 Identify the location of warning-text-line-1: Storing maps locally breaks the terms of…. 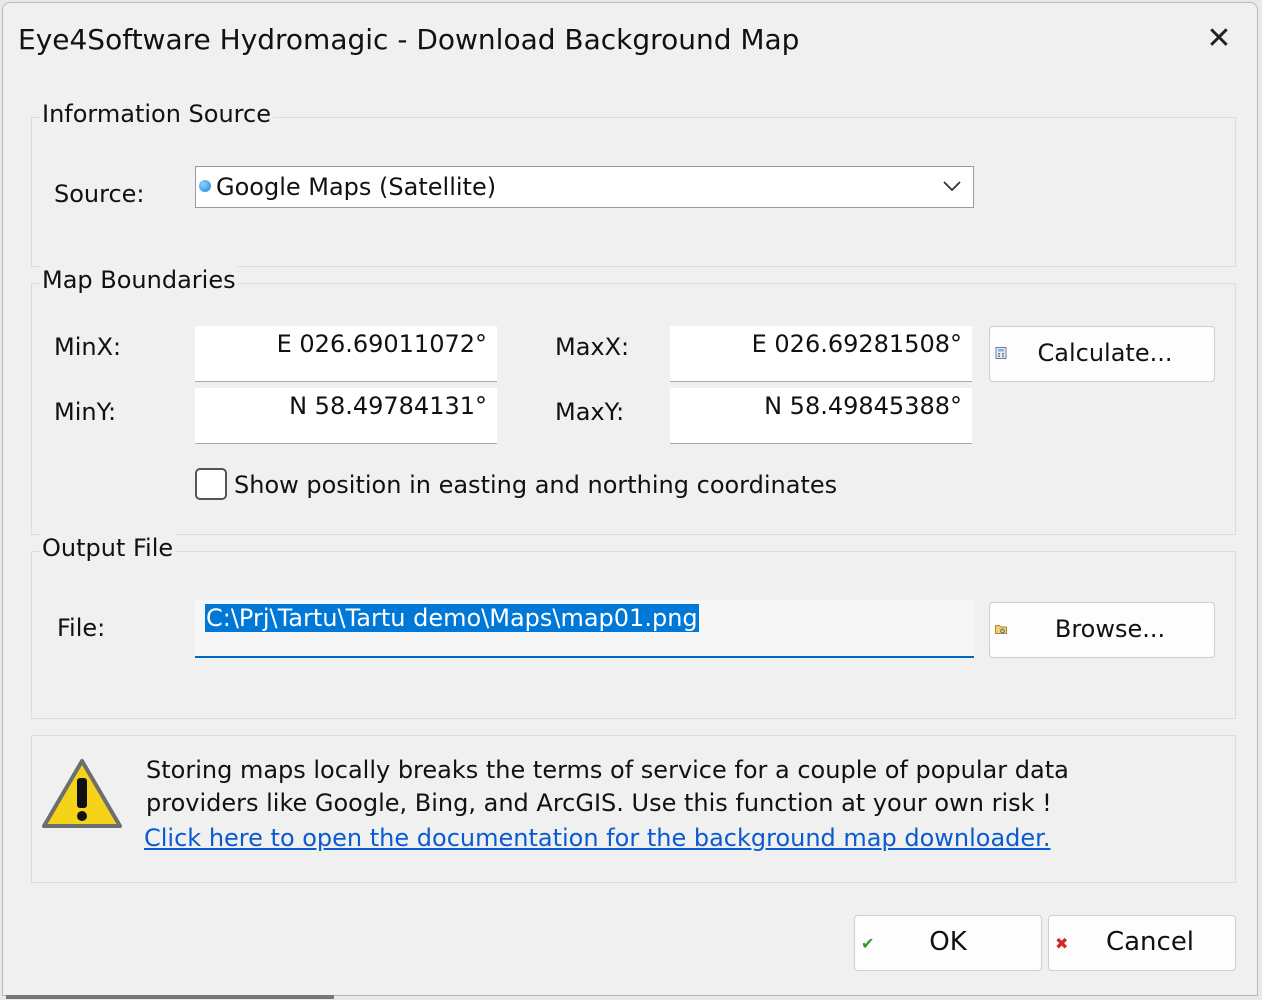
(607, 770).